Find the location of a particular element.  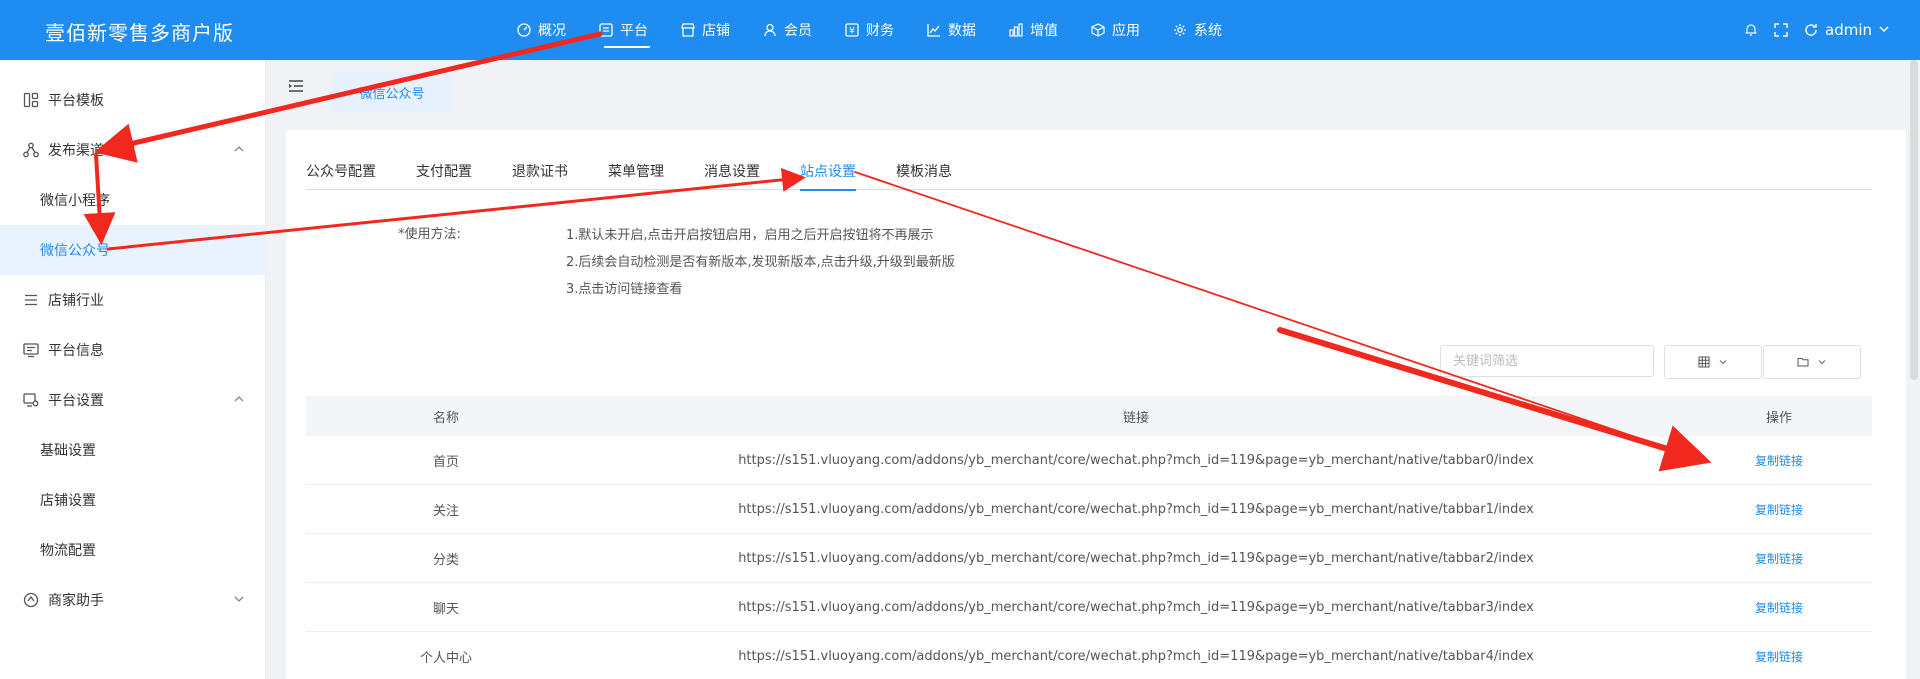

collapse-menu-icon is located at coordinates (296, 86).